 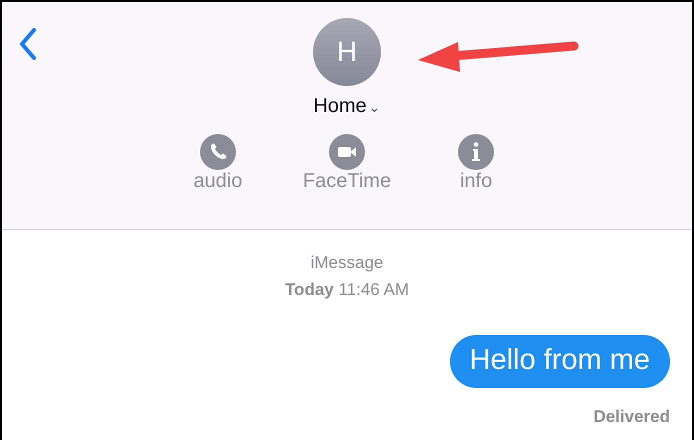 What do you see at coordinates (347, 290) in the screenshot?
I see `timestamp: Today 11:46 AM` at bounding box center [347, 290].